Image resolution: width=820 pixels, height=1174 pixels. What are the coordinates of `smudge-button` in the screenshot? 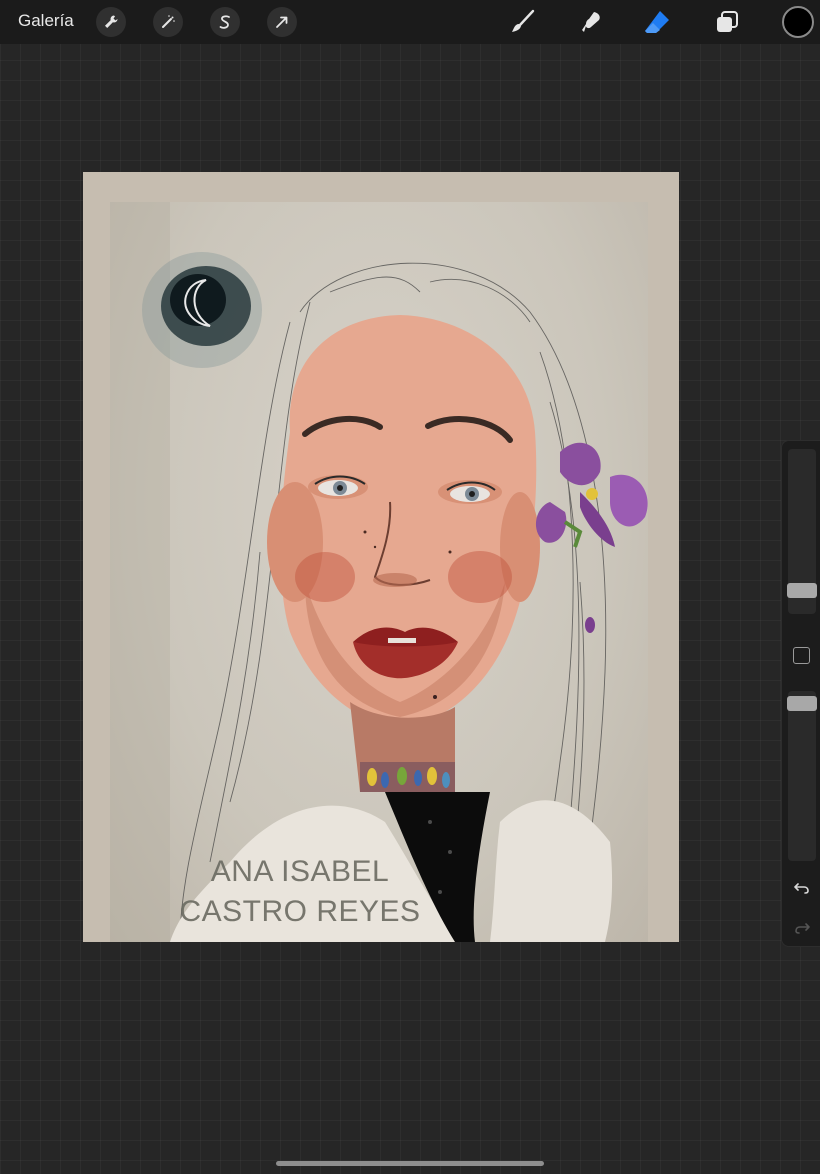 It's located at (591, 22).